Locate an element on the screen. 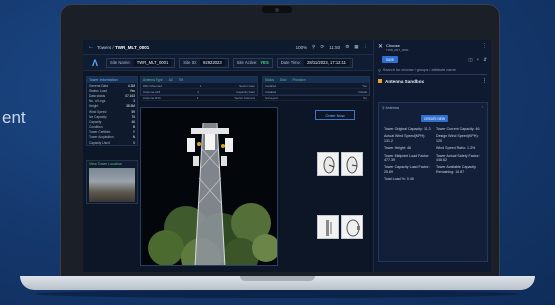  right-panel-toolbar: SAVE ◫ + ⇵ is located at coordinates (432, 59).